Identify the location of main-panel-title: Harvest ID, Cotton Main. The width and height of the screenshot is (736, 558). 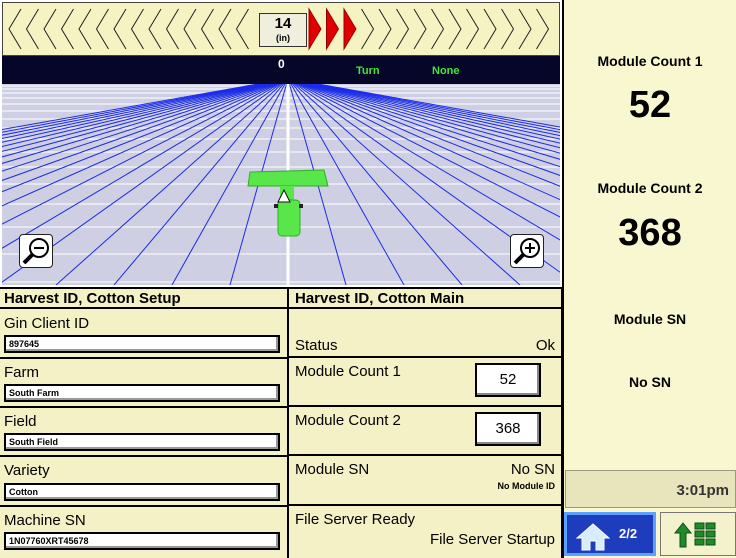
(380, 298).